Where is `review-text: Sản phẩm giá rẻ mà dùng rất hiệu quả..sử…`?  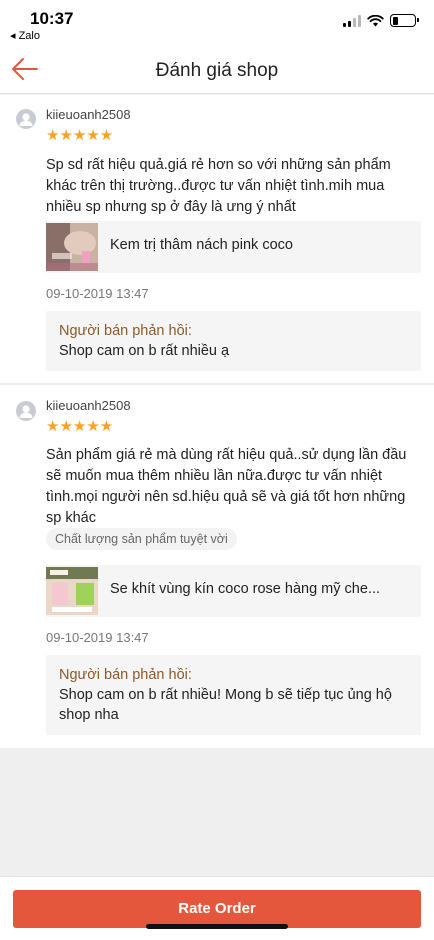 review-text: Sản phẩm giá rẻ mà dùng rất hiệu quả..sử… is located at coordinates (226, 486).